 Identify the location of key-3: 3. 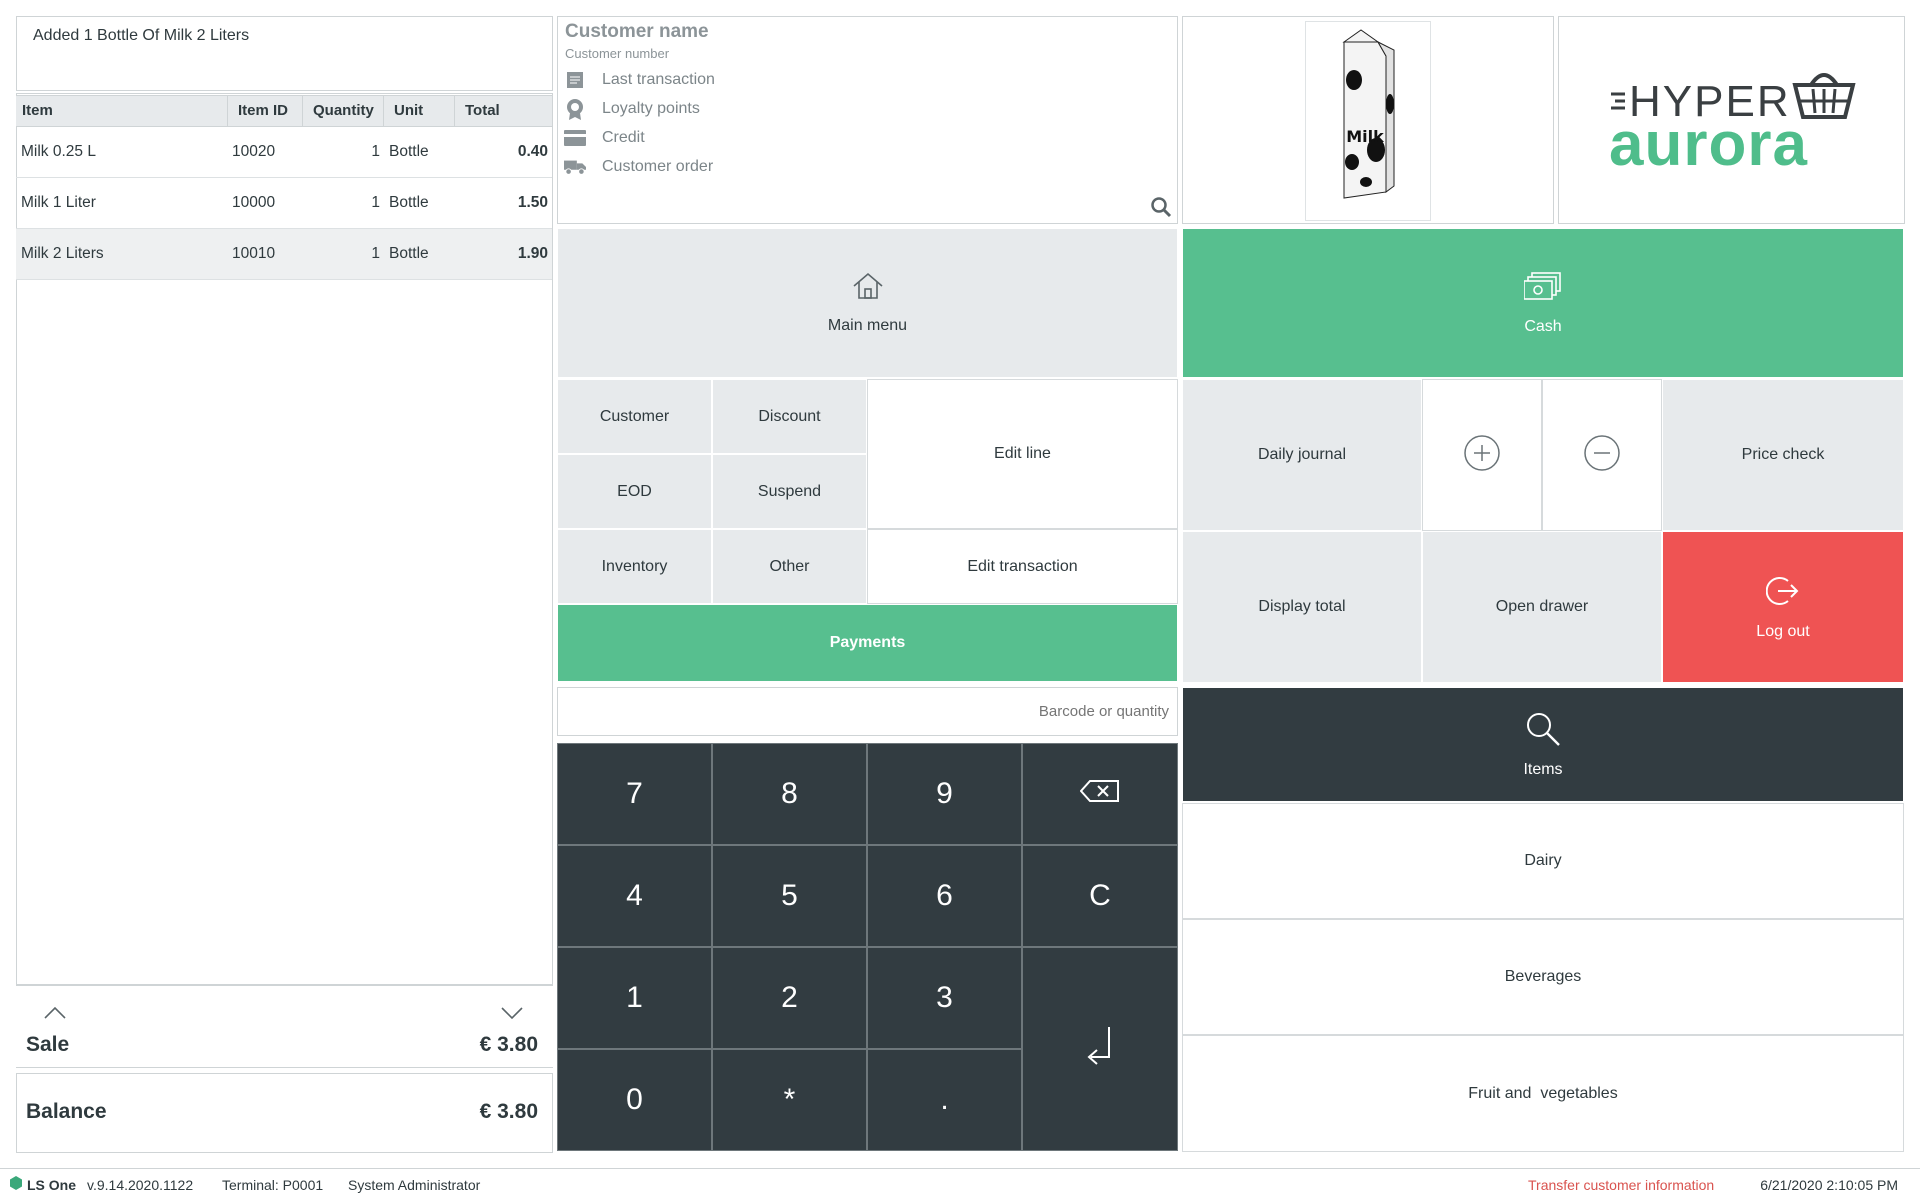
(944, 998).